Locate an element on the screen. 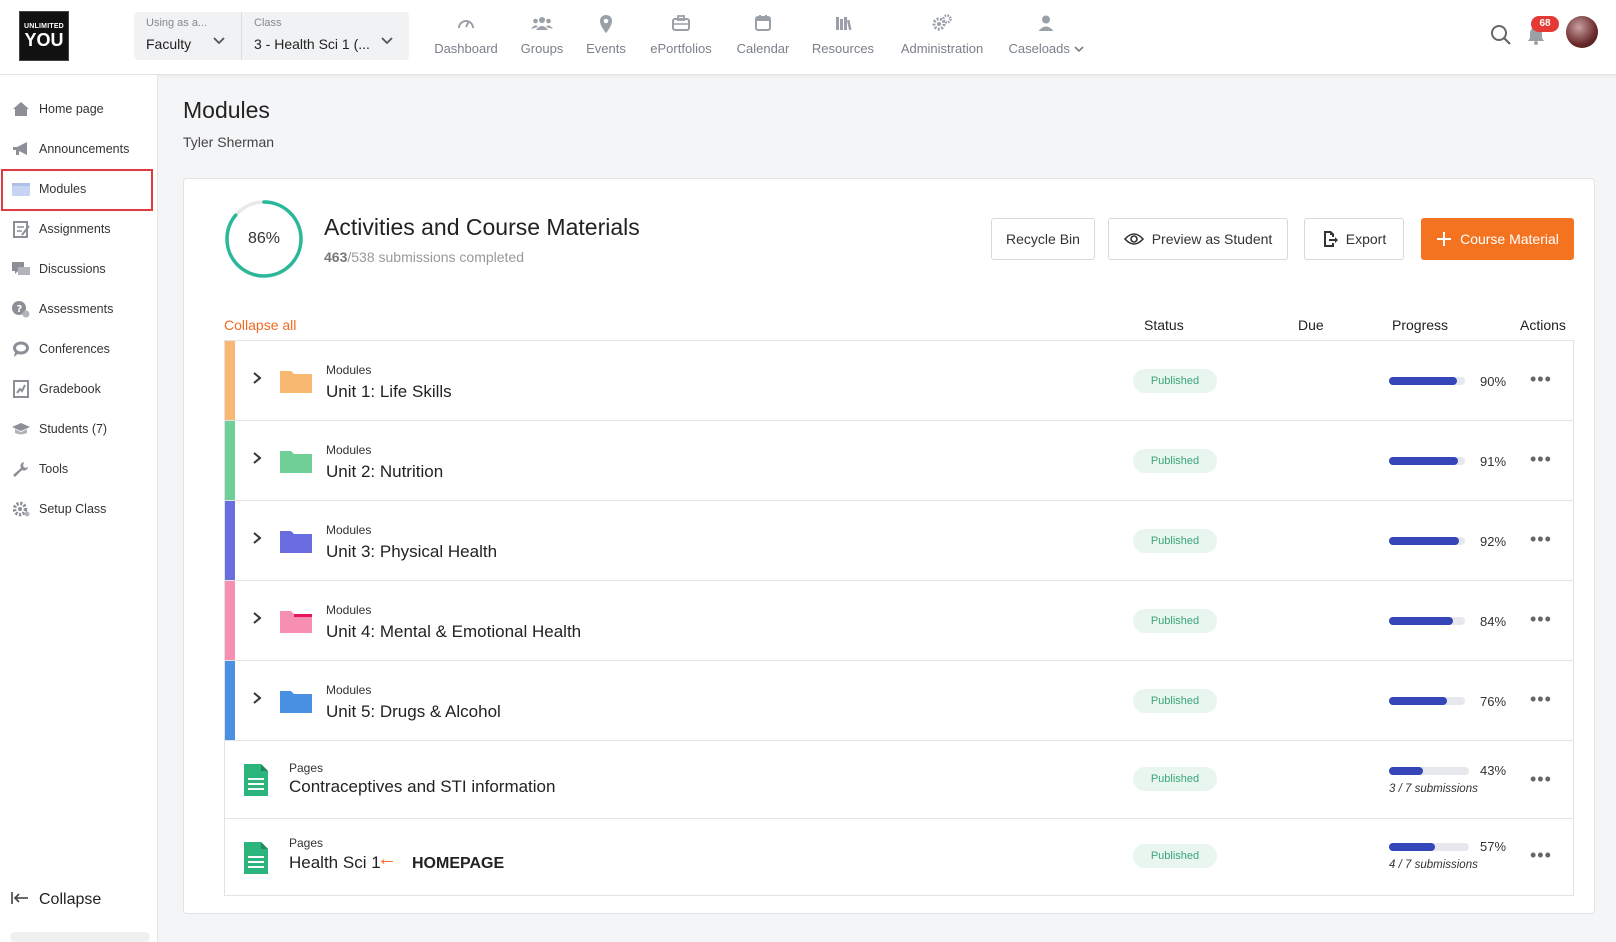 Image resolution: width=1616 pixels, height=942 pixels. page-subtitle: Tyler Sherman is located at coordinates (229, 142).